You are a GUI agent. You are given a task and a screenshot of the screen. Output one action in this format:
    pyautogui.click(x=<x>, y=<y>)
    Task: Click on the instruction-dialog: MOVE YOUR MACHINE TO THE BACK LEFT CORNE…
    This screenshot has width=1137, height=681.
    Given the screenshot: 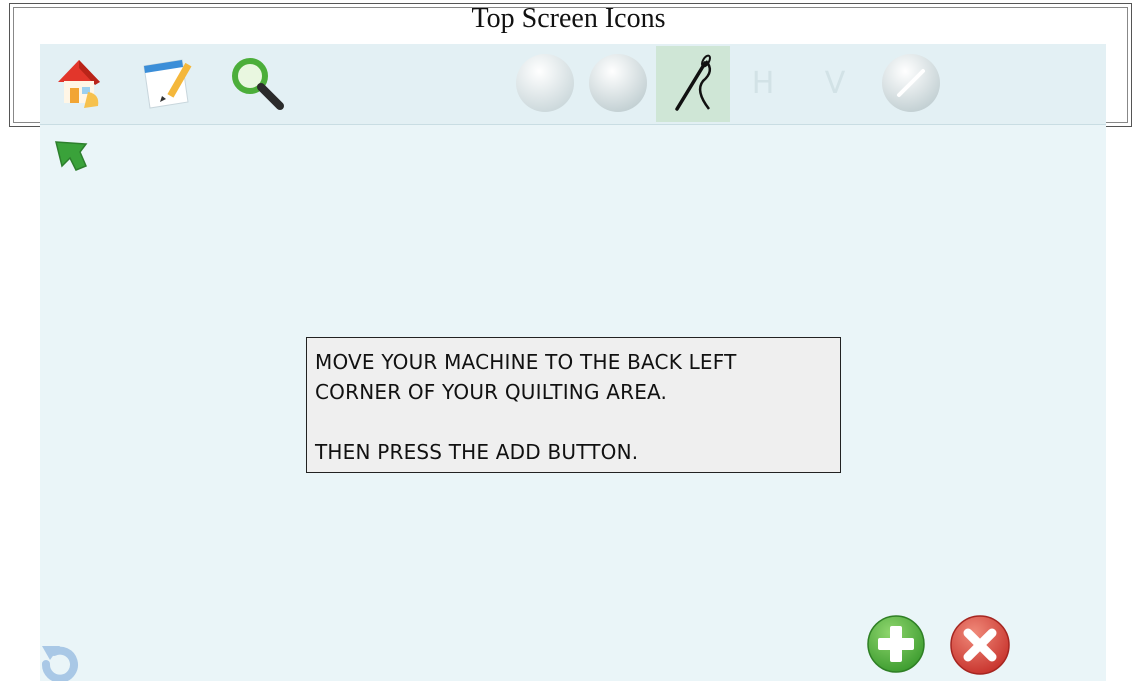 What is the action you would take?
    pyautogui.click(x=573, y=405)
    